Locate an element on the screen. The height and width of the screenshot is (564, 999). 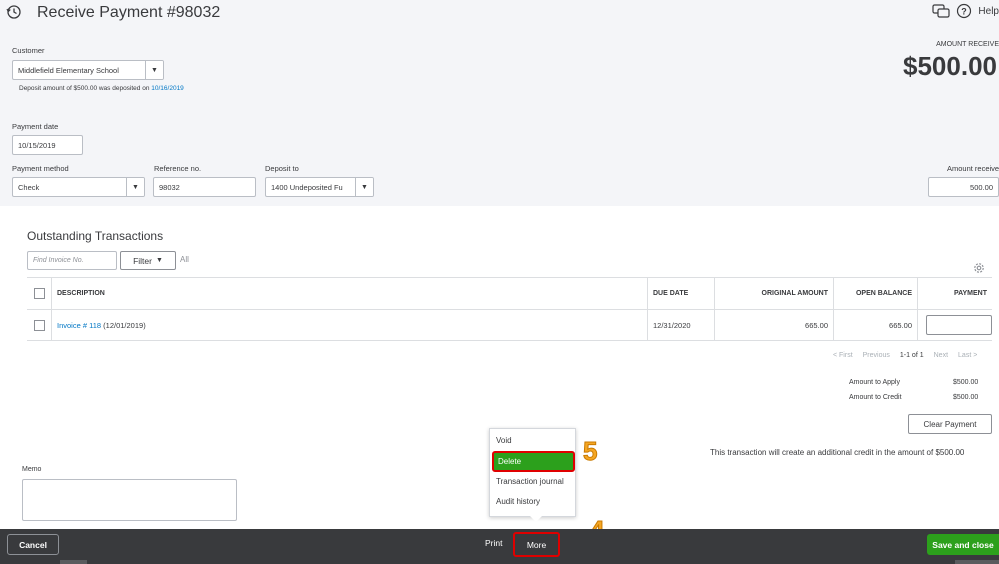
help-icon: ? is located at coordinates (964, 11).